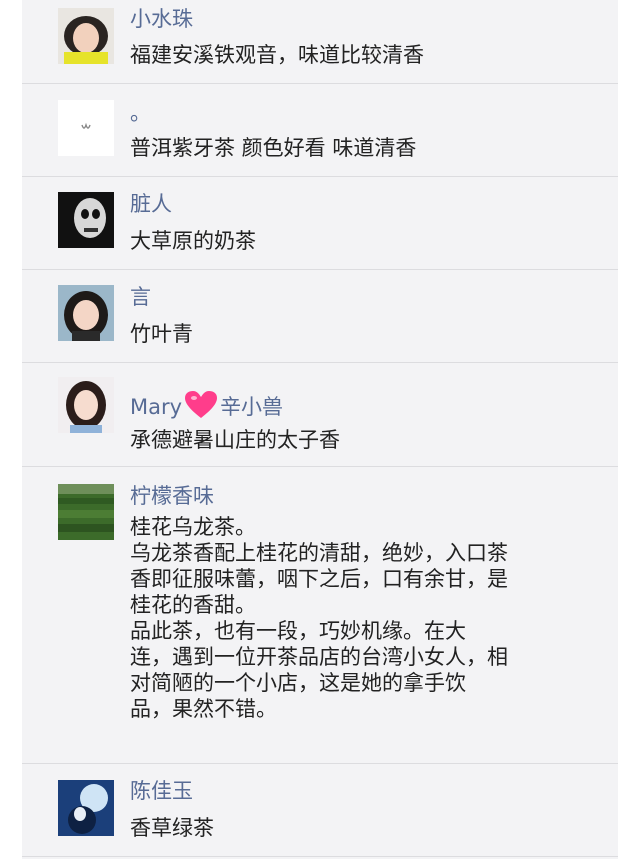 The width and height of the screenshot is (640, 859). I want to click on commenter-name: 柠檬香味, so click(172, 496).